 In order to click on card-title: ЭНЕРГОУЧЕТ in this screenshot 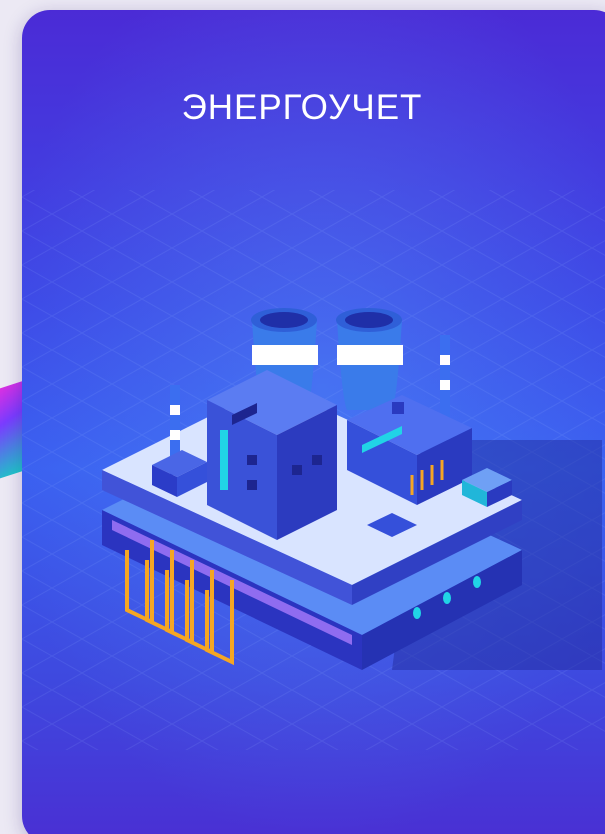, I will do `click(302, 107)`.